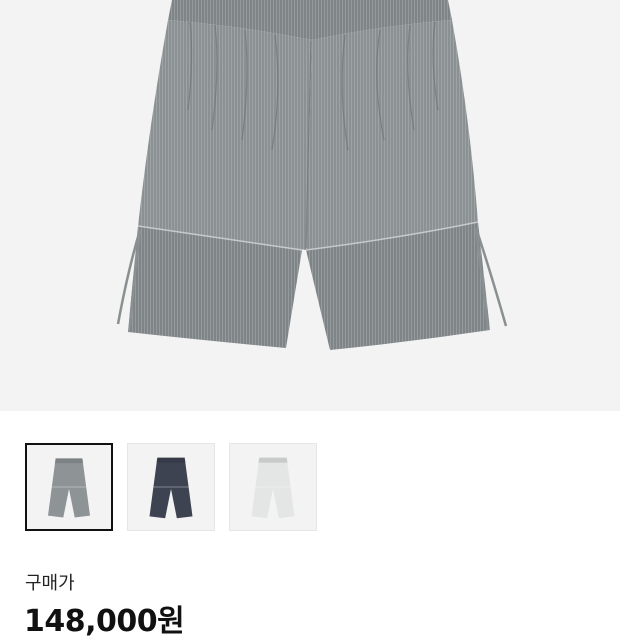 This screenshot has height=640, width=620. I want to click on color-thumbnail-list, so click(171, 487).